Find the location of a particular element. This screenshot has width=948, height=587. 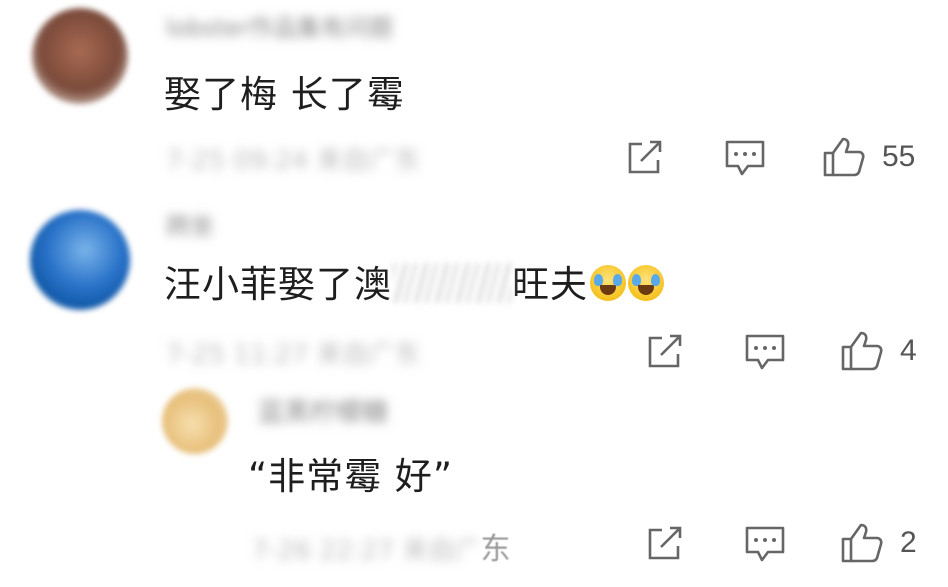

comment-text: 汪小菲娶了澳 旺夫 is located at coordinates (414, 281).